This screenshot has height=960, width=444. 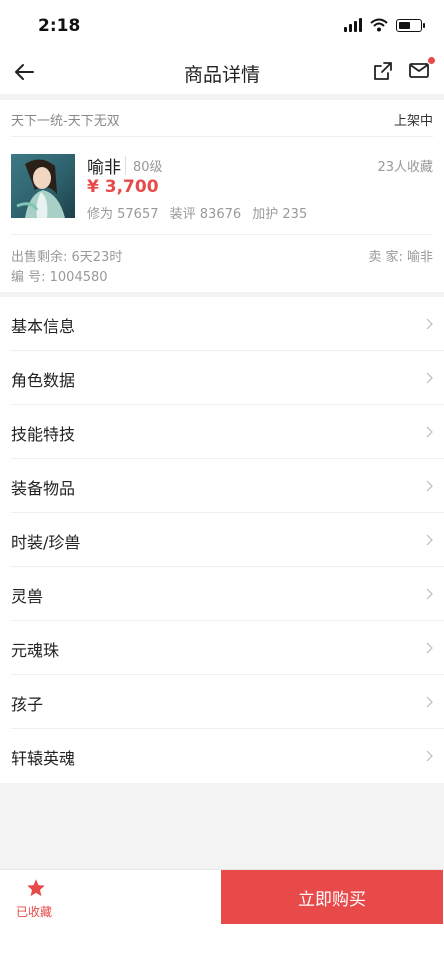 I want to click on message-button, so click(x=421, y=69).